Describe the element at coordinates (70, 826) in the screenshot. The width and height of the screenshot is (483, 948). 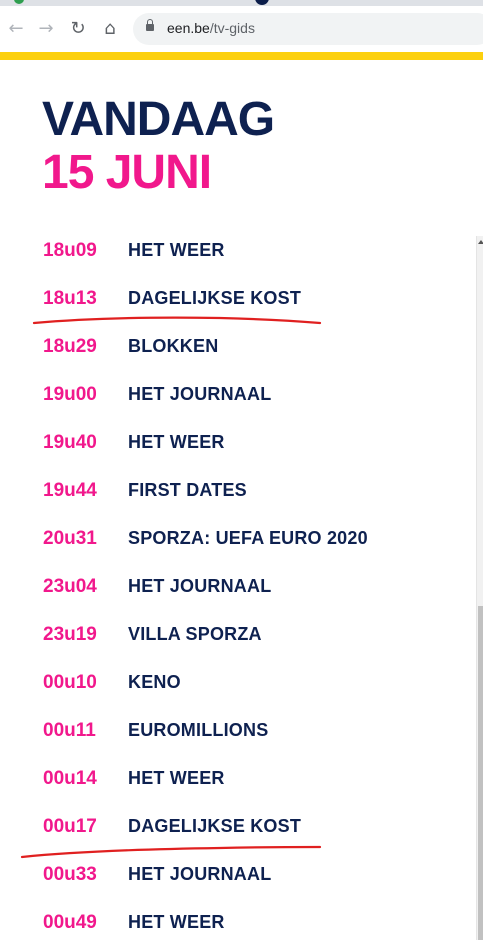
I see `program-time: 00u17` at that location.